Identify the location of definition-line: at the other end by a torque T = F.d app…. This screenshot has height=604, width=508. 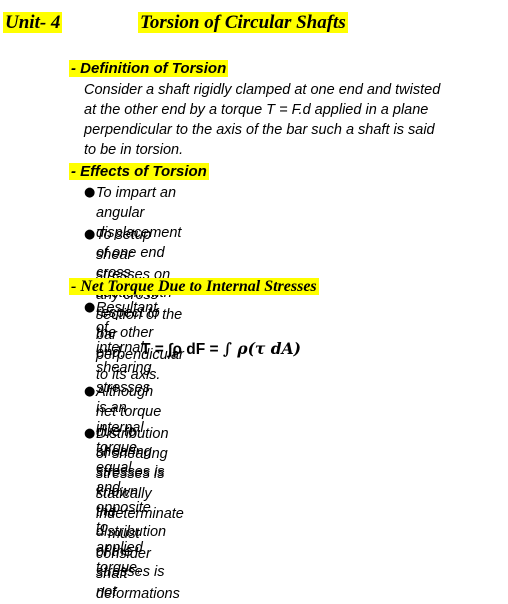
(256, 110).